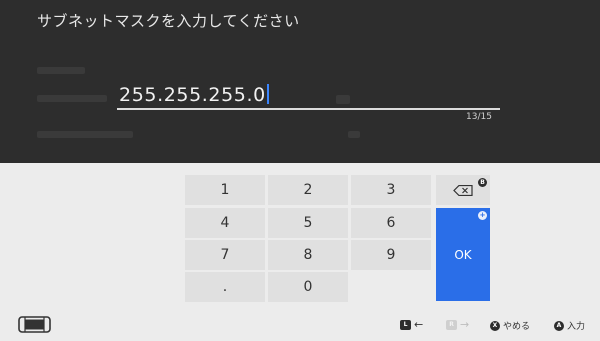 This screenshot has height=341, width=600. I want to click on subnet-mask-value: 255.255.255.0, so click(194, 95).